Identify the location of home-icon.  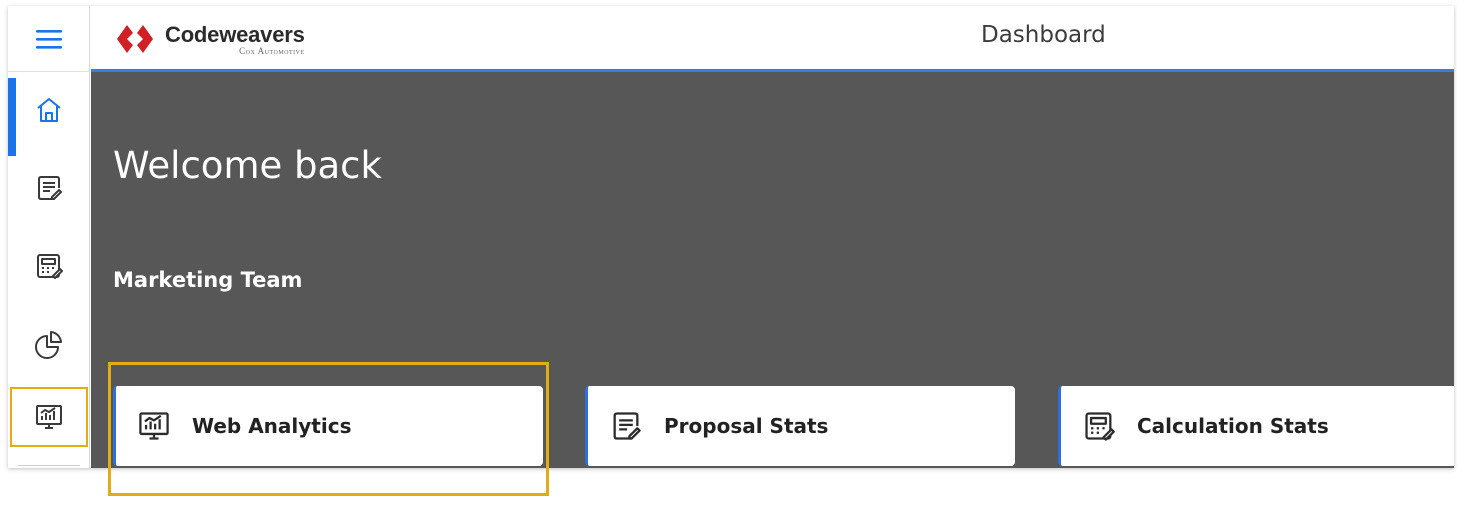
(49, 110).